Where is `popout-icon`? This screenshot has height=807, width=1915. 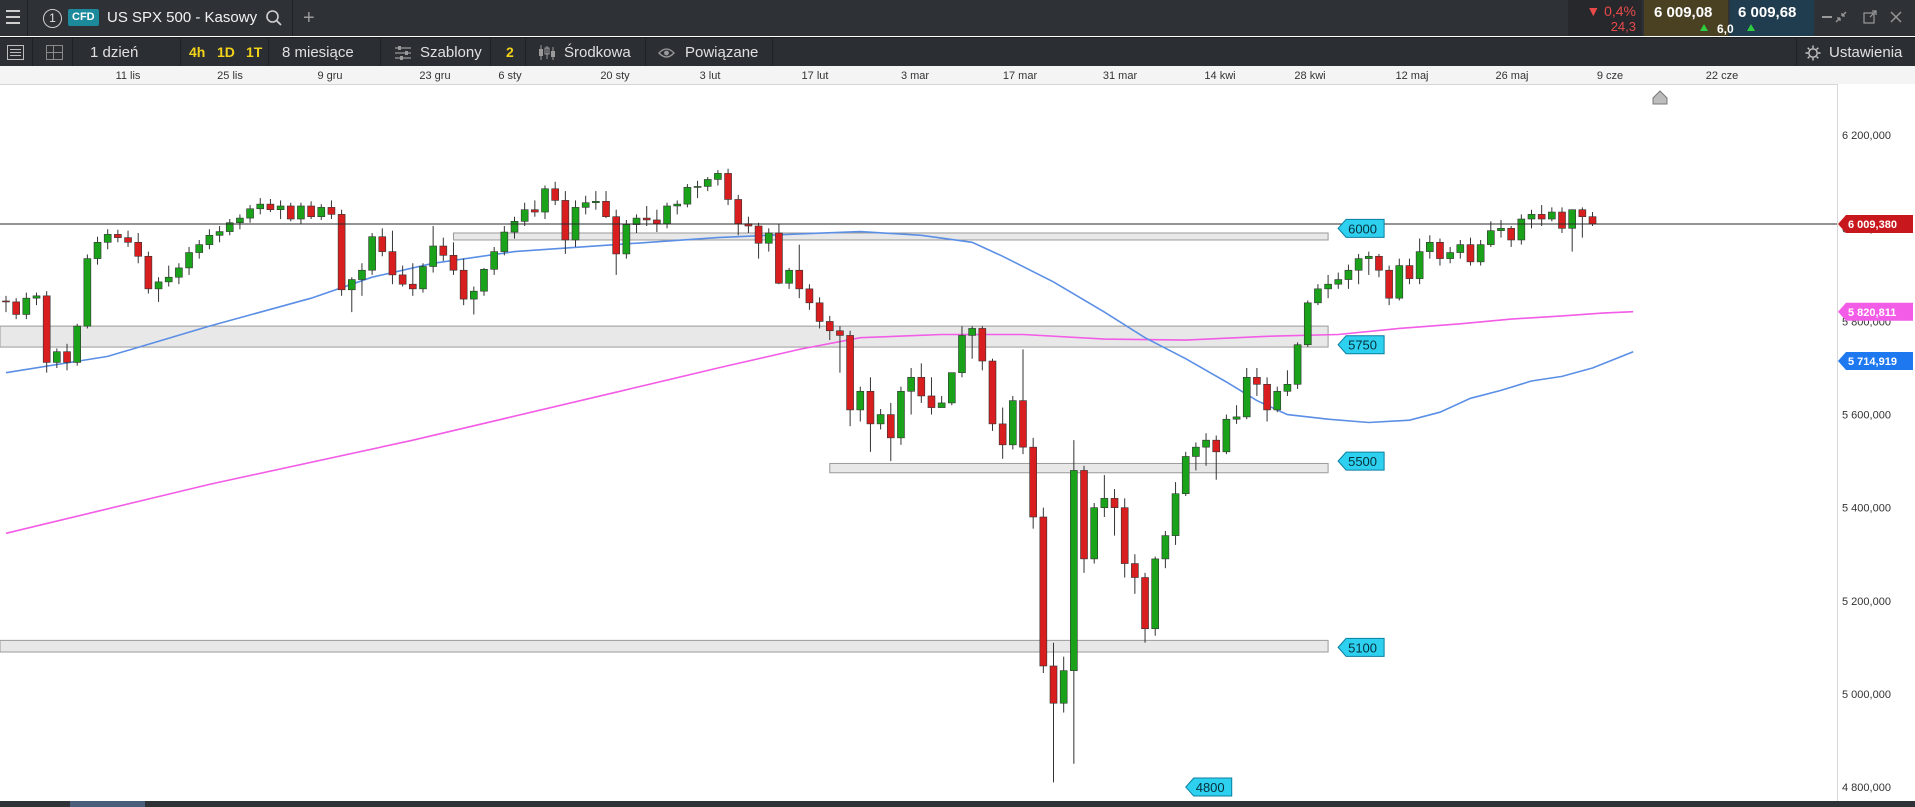 popout-icon is located at coordinates (1870, 17).